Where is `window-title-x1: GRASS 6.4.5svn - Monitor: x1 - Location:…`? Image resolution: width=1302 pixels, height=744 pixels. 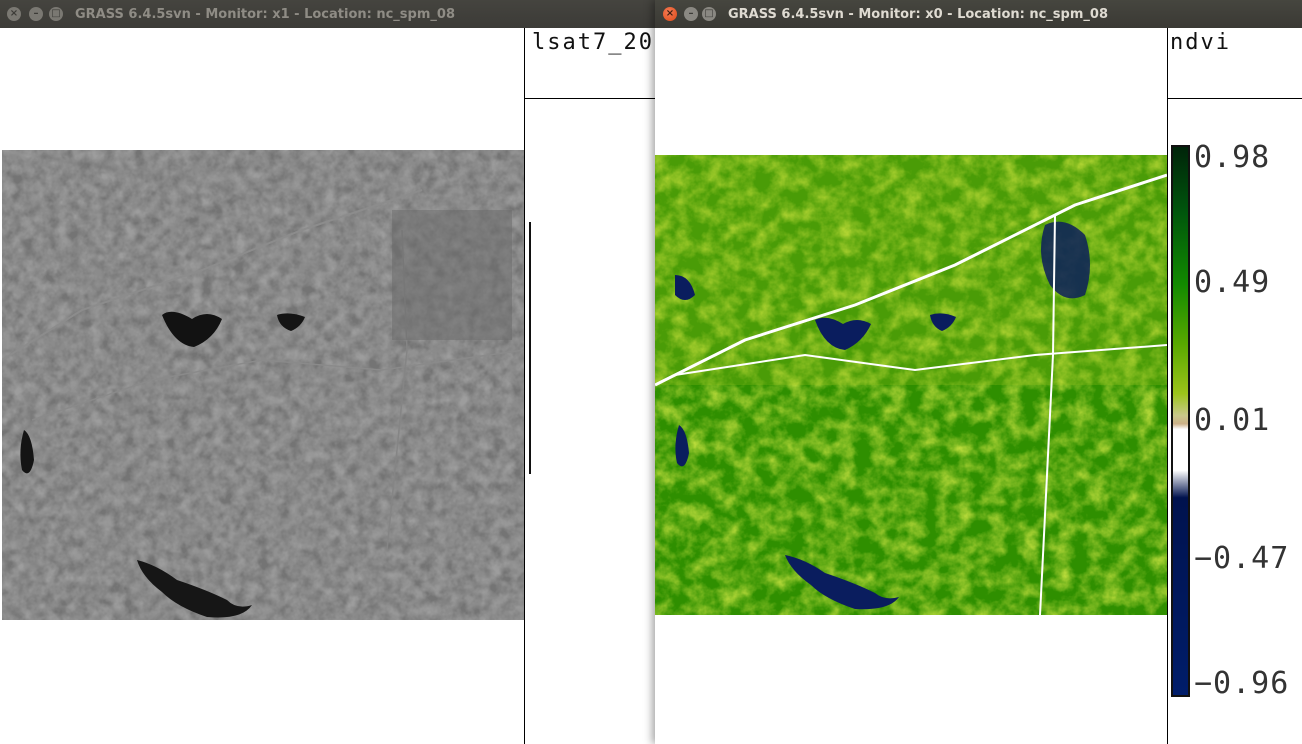
window-title-x1: GRASS 6.4.5svn - Monitor: x1 - Location:… is located at coordinates (265, 14).